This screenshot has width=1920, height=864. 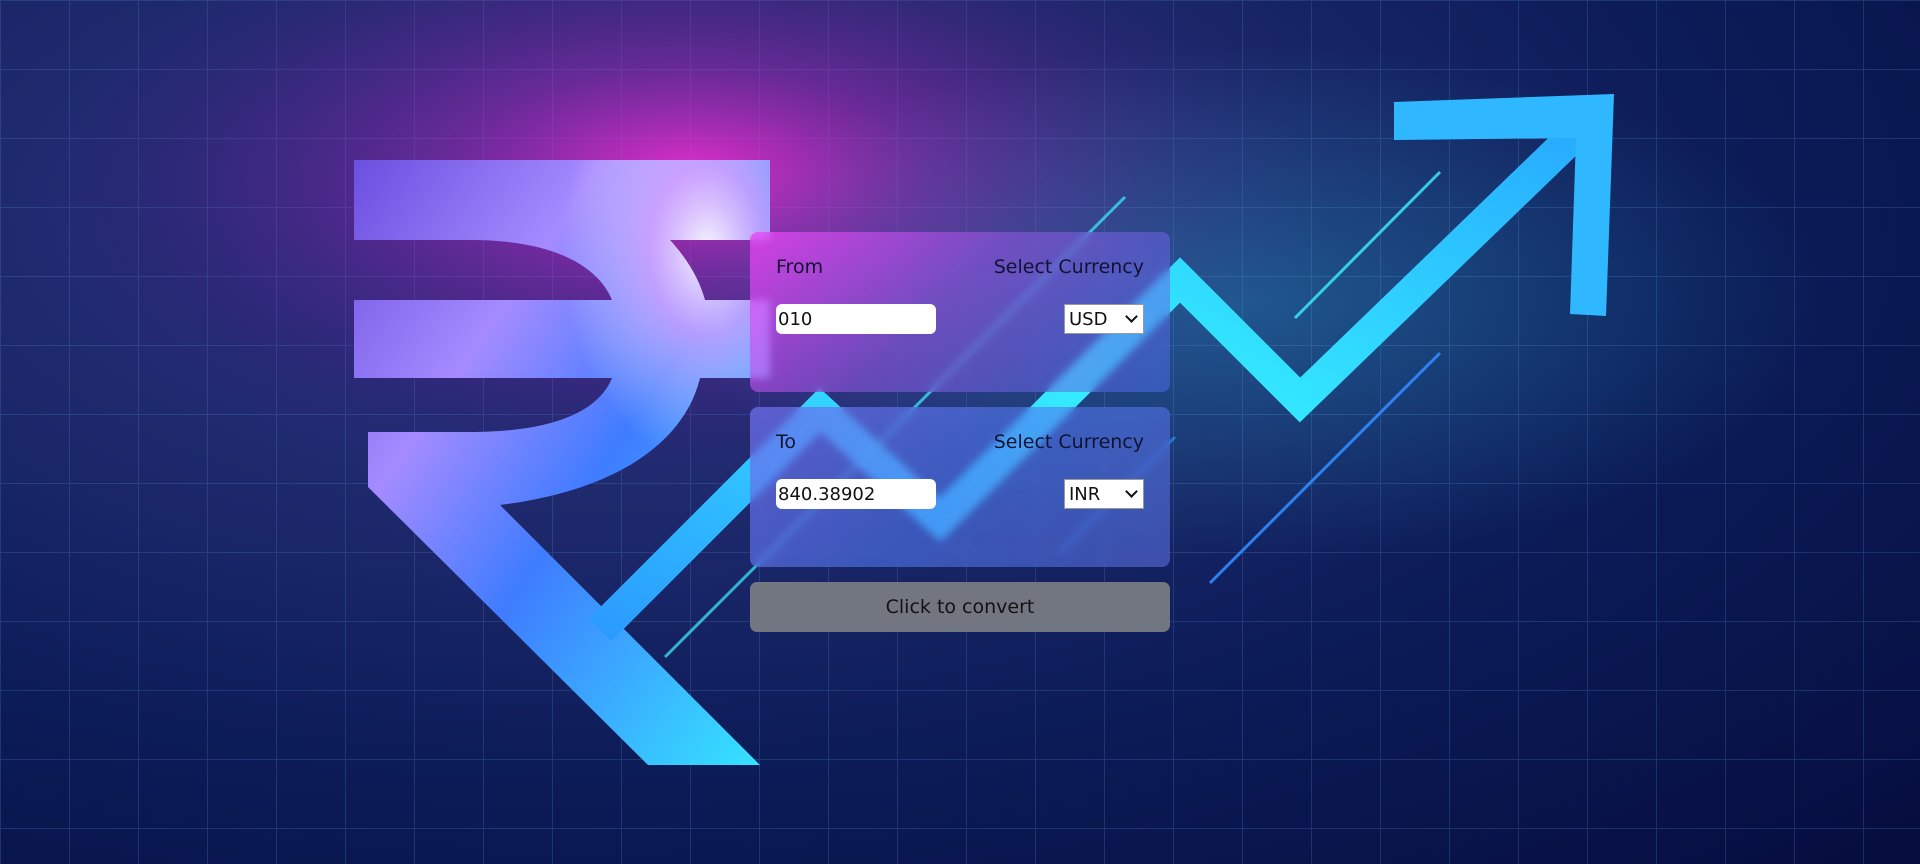 I want to click on to-amount-input, so click(x=856, y=494).